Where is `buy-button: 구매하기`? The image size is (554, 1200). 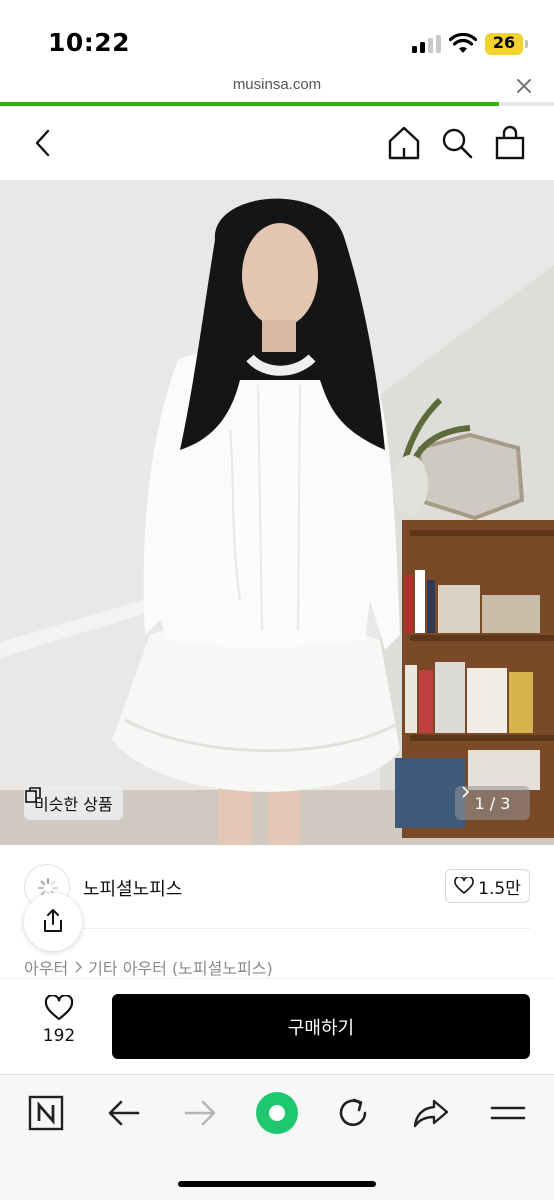 buy-button: 구매하기 is located at coordinates (321, 1026).